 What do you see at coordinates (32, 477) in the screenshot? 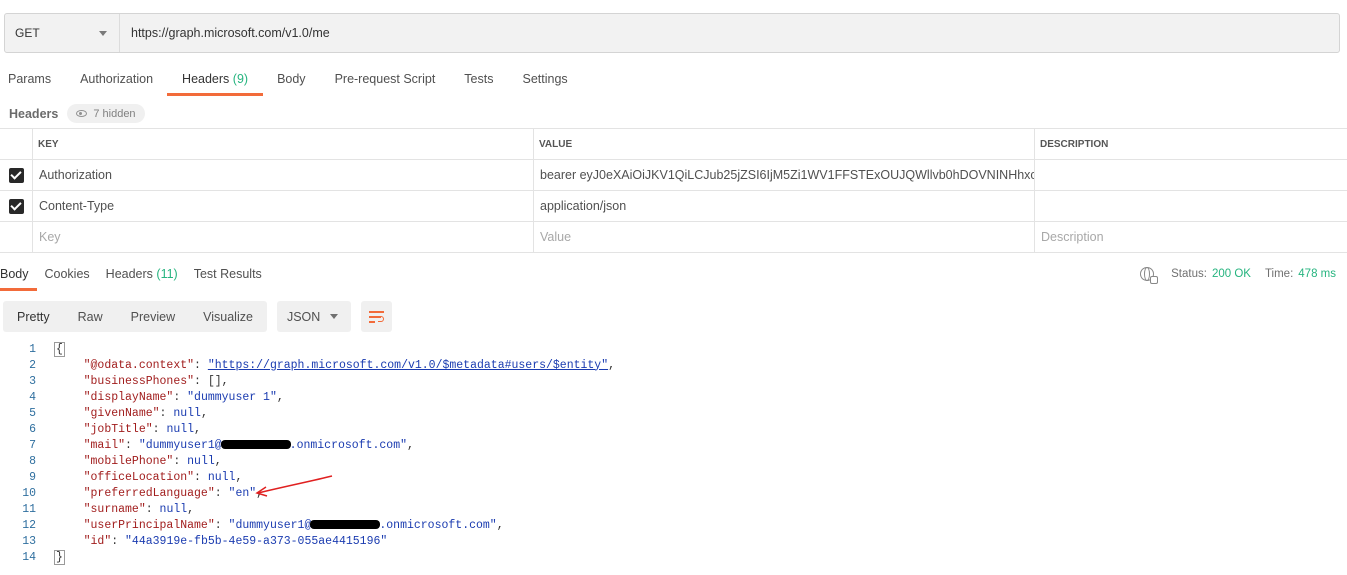
I see `line-number: 9` at bounding box center [32, 477].